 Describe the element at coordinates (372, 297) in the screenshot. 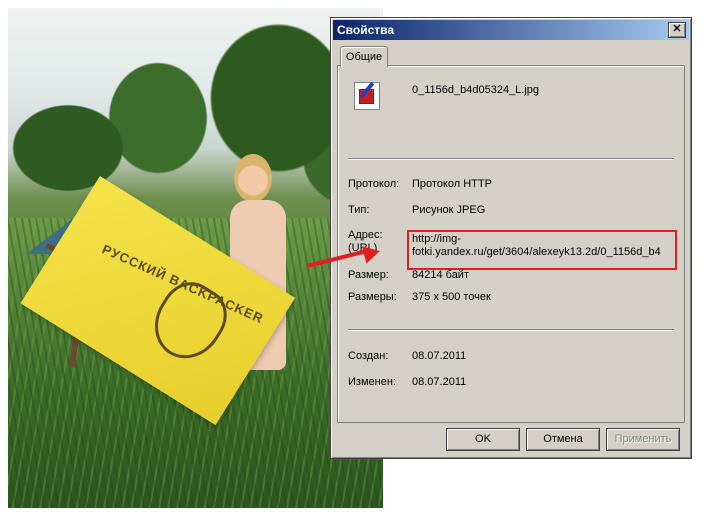

I see `dimensions-label: Размеры:` at that location.